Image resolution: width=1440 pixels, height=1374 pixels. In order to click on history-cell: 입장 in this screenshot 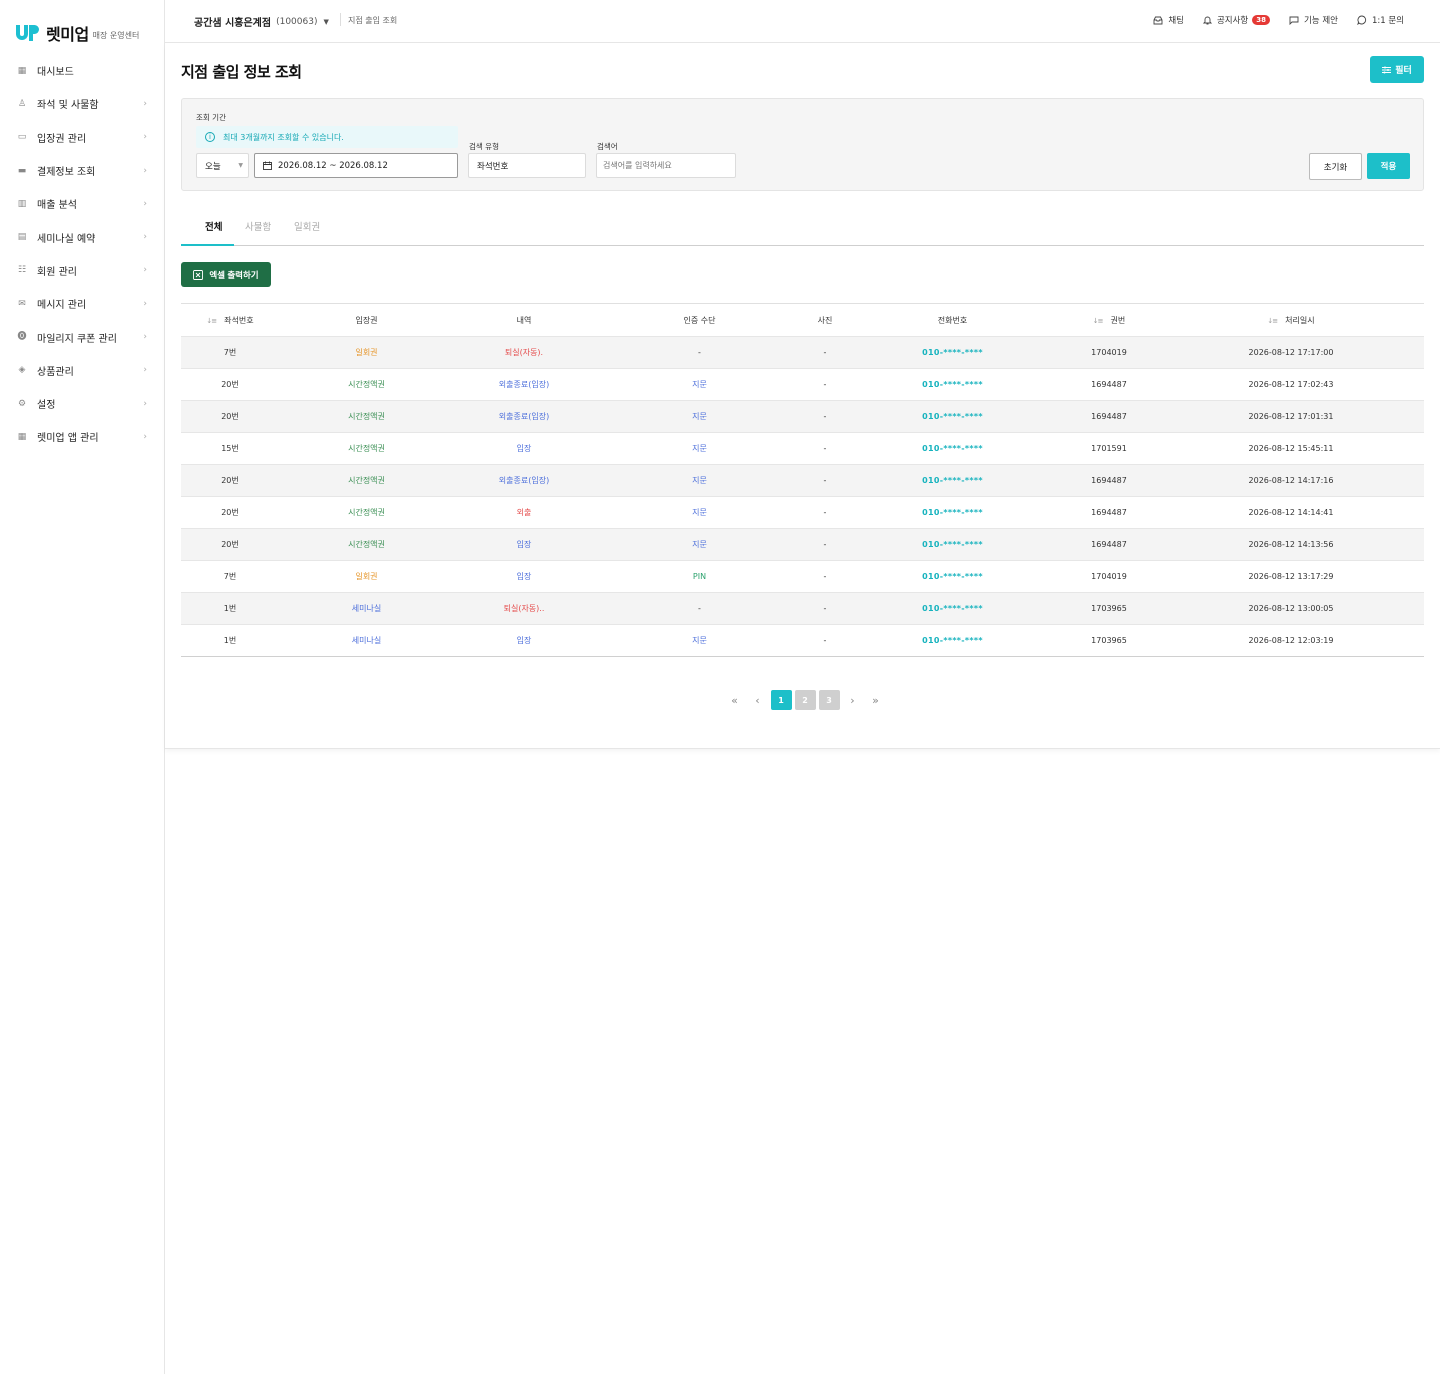, I will do `click(524, 544)`.